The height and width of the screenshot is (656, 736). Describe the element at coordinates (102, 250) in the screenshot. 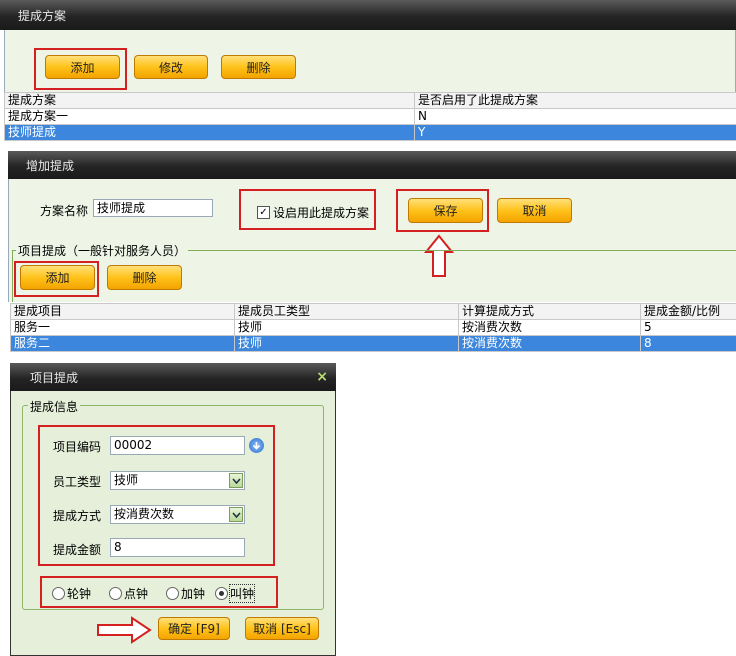

I see `item-commission-group-title: 项目提成（一般针对服务人员）` at that location.